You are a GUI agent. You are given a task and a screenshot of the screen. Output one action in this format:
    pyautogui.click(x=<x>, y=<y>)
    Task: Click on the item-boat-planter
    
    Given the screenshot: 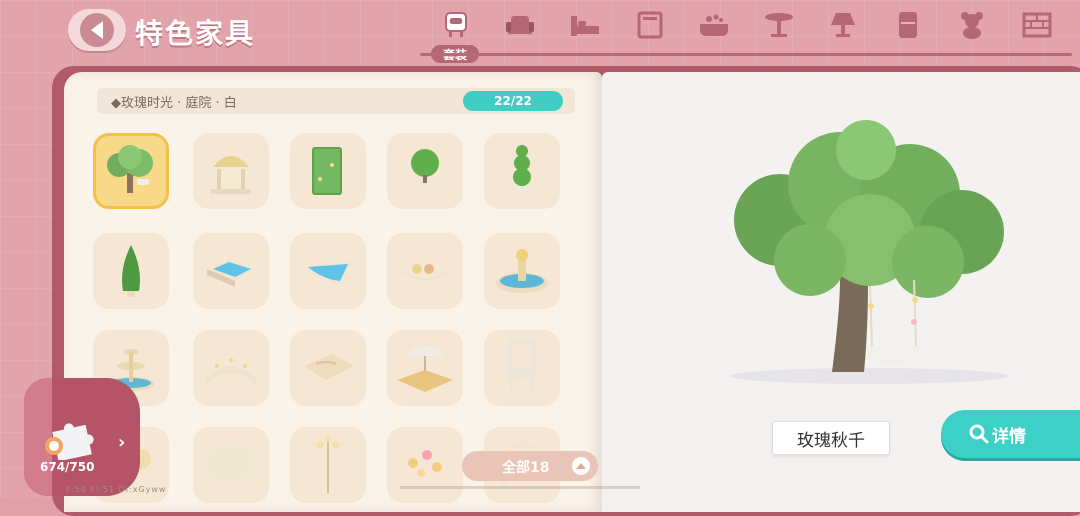 What is the action you would take?
    pyautogui.click(x=425, y=271)
    